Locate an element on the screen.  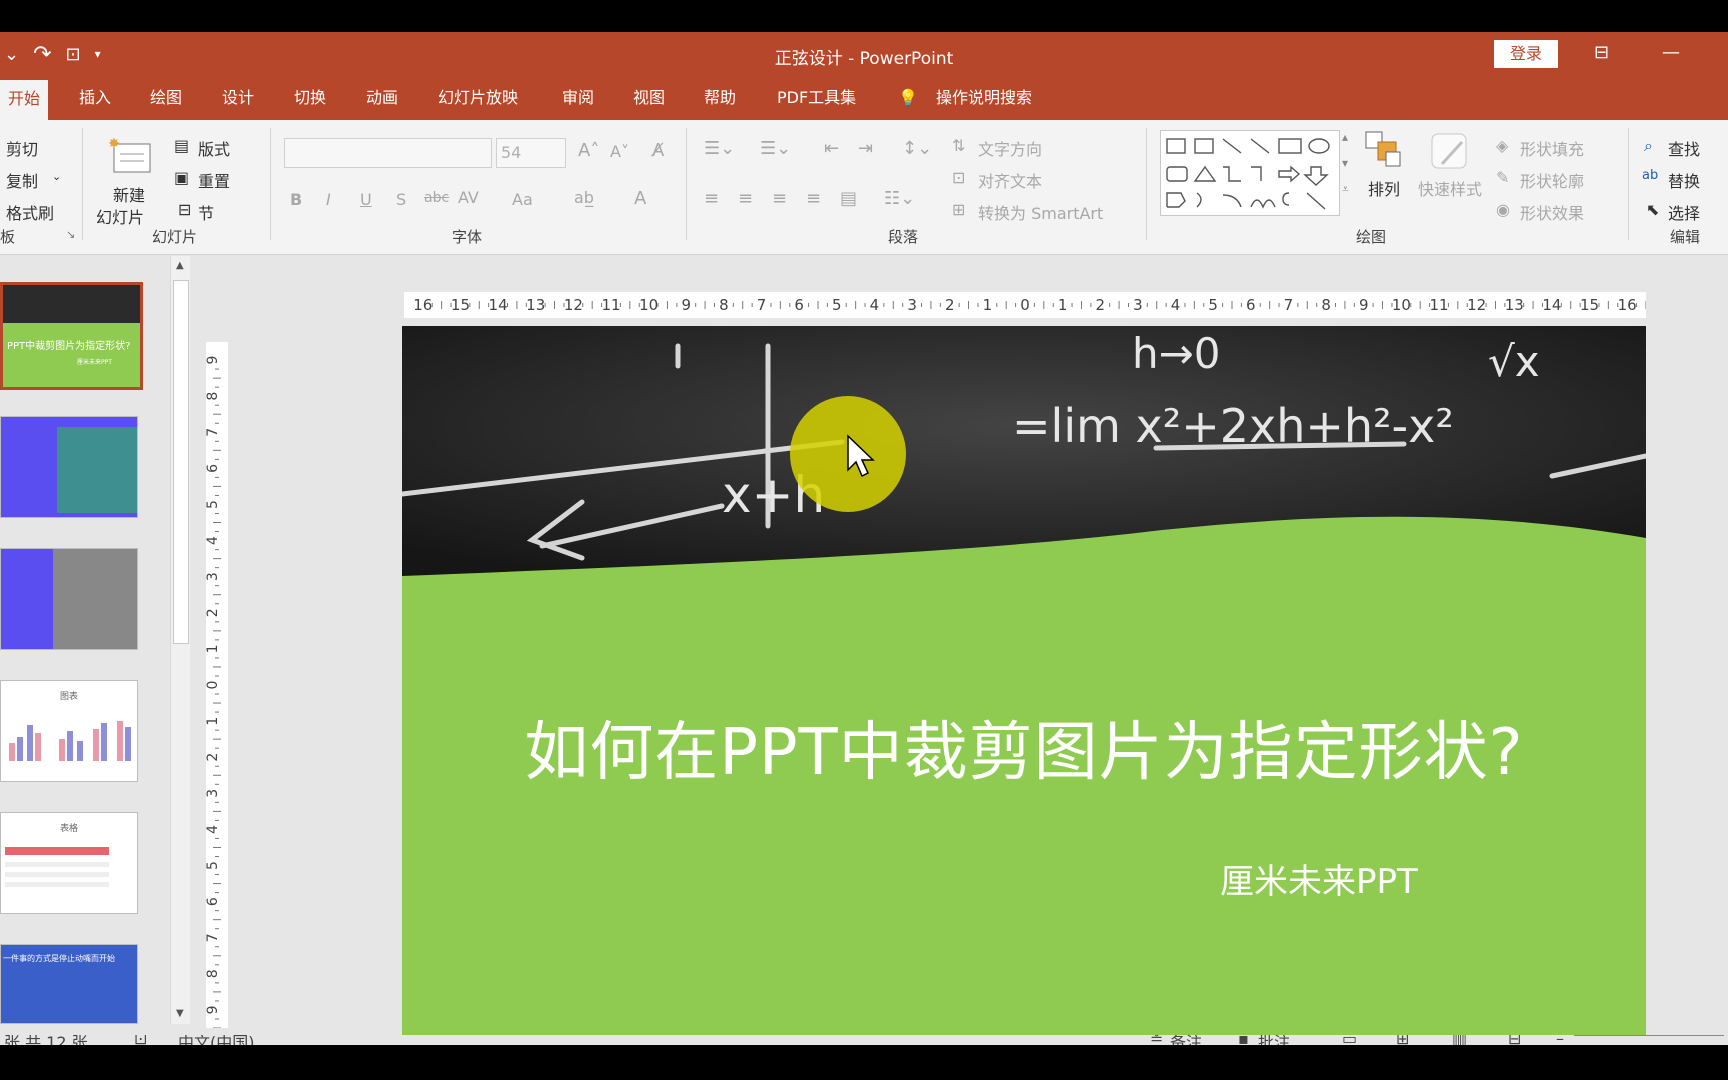
bullets-icon: ☰⌄ is located at coordinates (719, 148).